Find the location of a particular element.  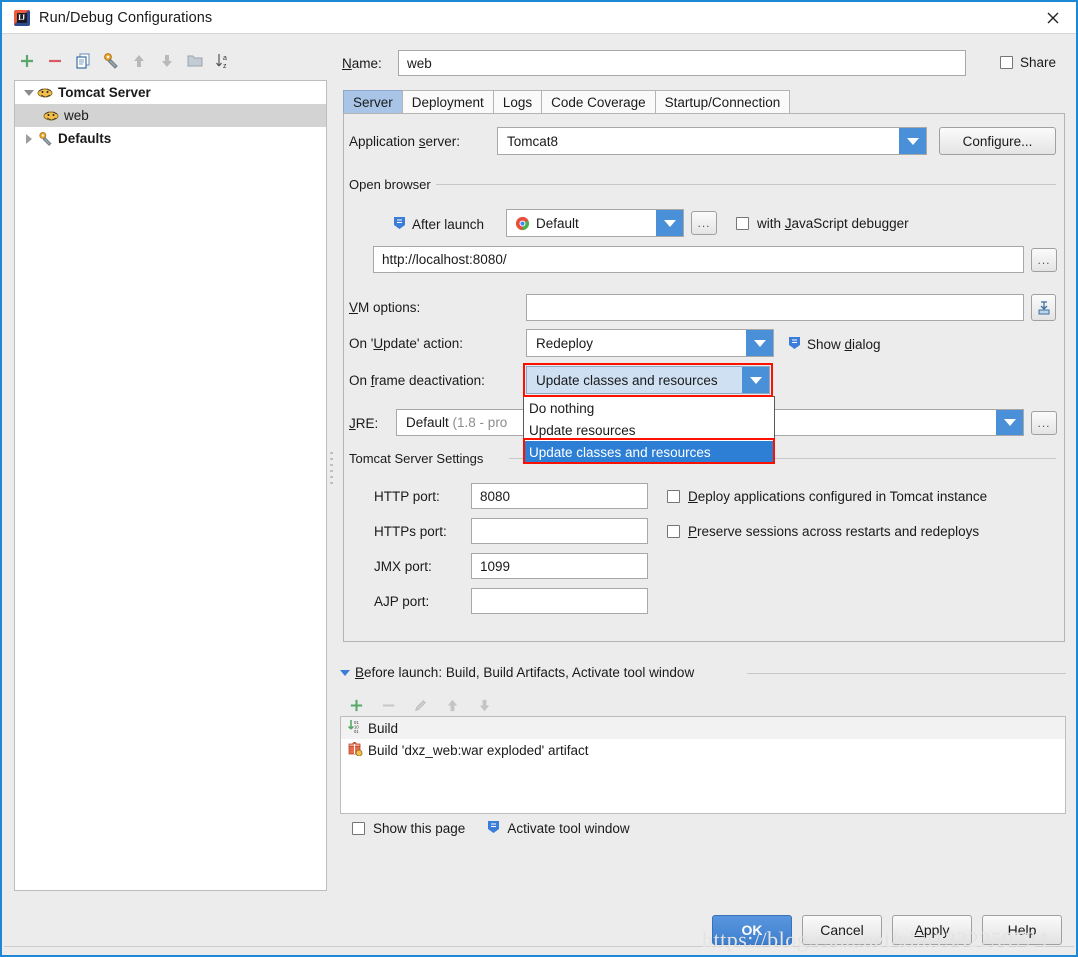

svg-text: 01 is located at coordinates (356, 731).